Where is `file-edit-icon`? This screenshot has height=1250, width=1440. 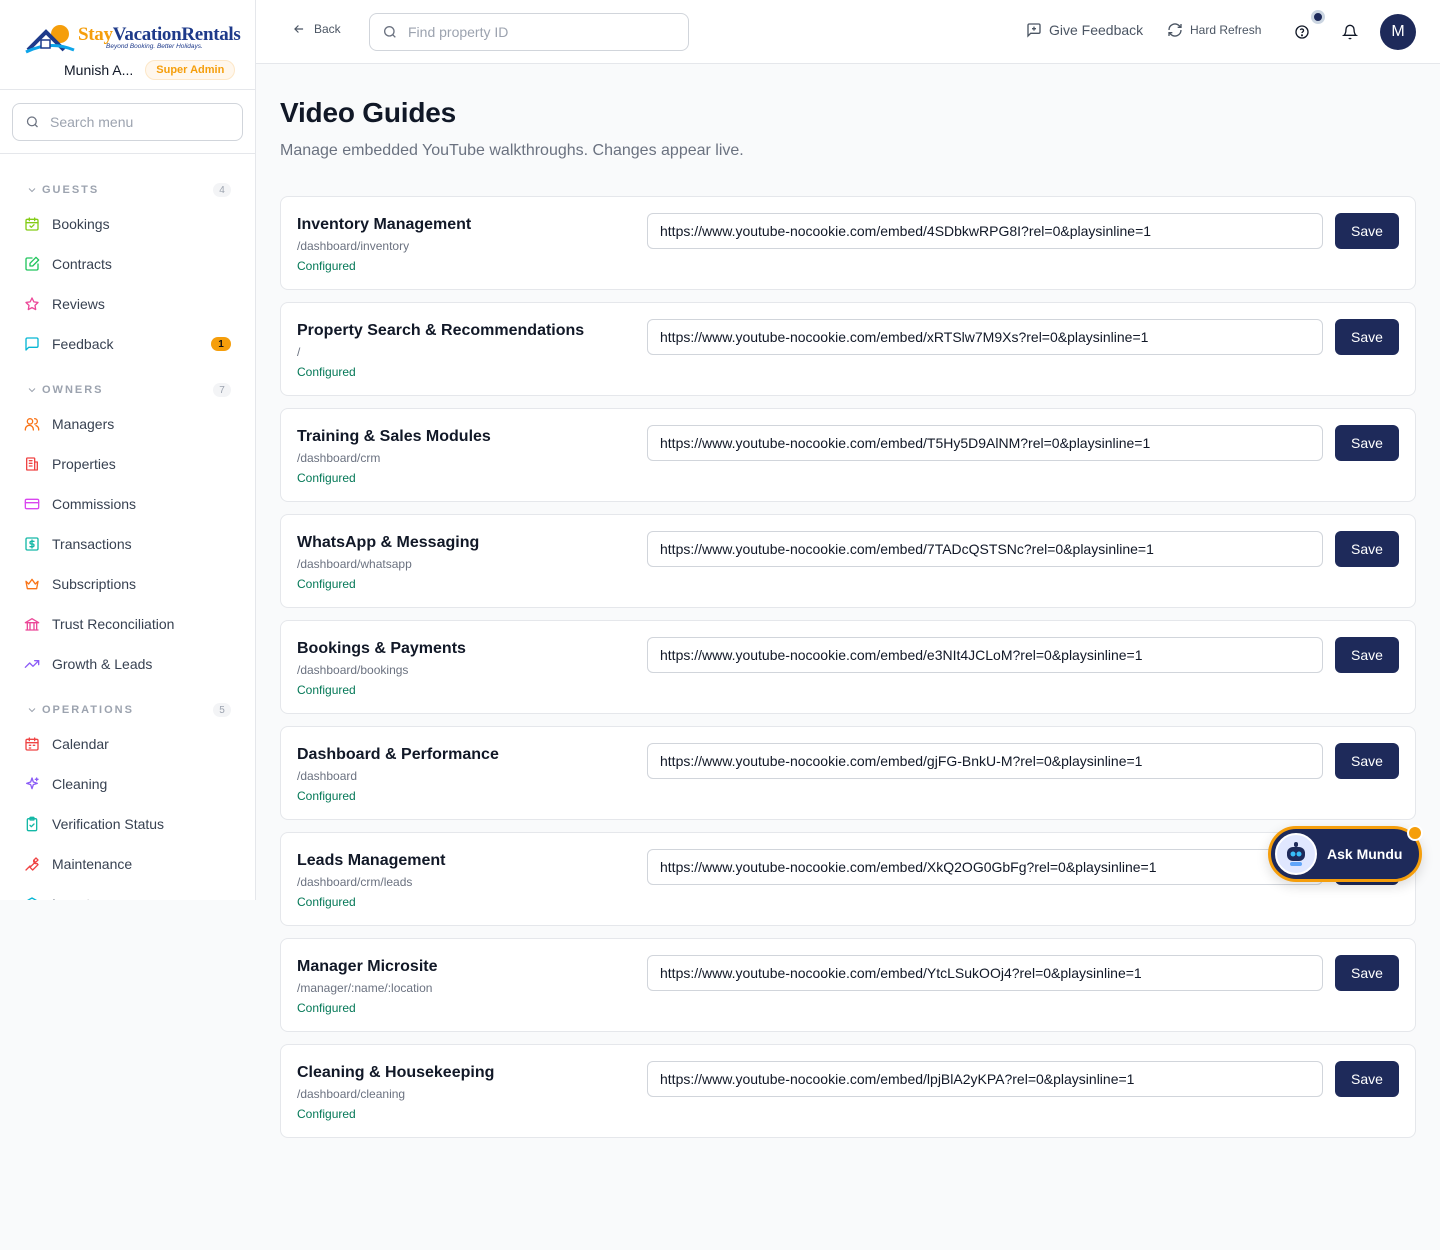
file-edit-icon is located at coordinates (32, 264).